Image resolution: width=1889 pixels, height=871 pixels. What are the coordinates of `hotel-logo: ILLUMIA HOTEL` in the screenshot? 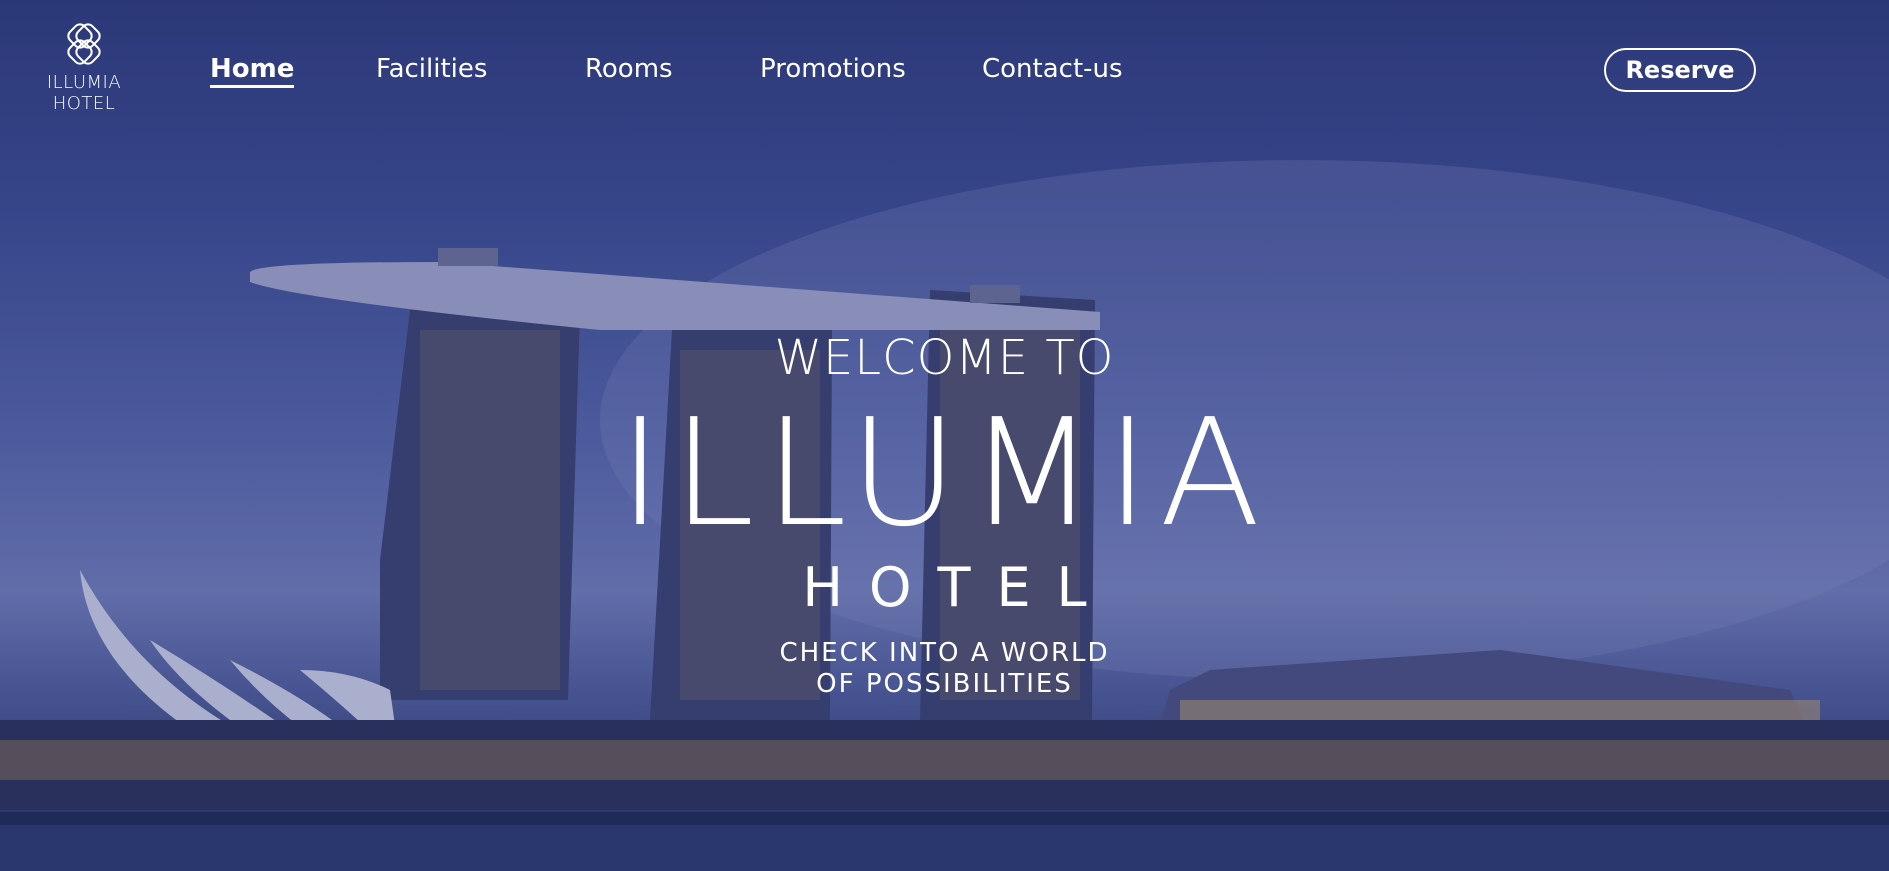 It's located at (84, 68).